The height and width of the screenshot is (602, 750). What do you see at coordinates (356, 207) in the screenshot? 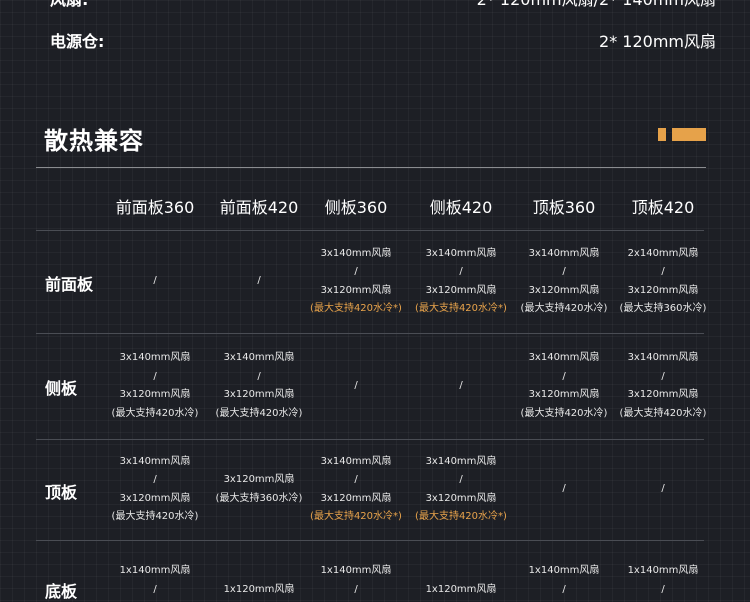
I see `column-header: 侧板360` at bounding box center [356, 207].